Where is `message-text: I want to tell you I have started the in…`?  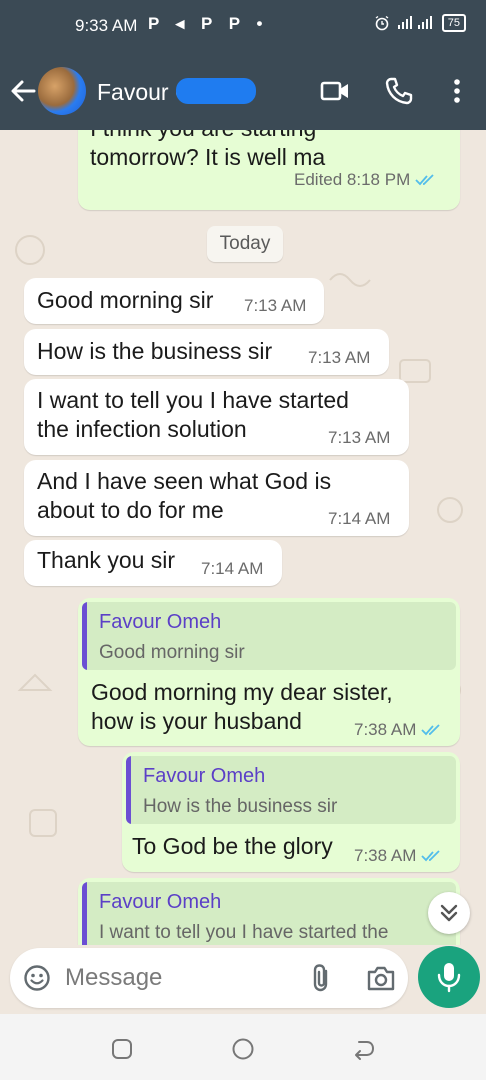
message-text: I want to tell you I have started the in… is located at coordinates (193, 414).